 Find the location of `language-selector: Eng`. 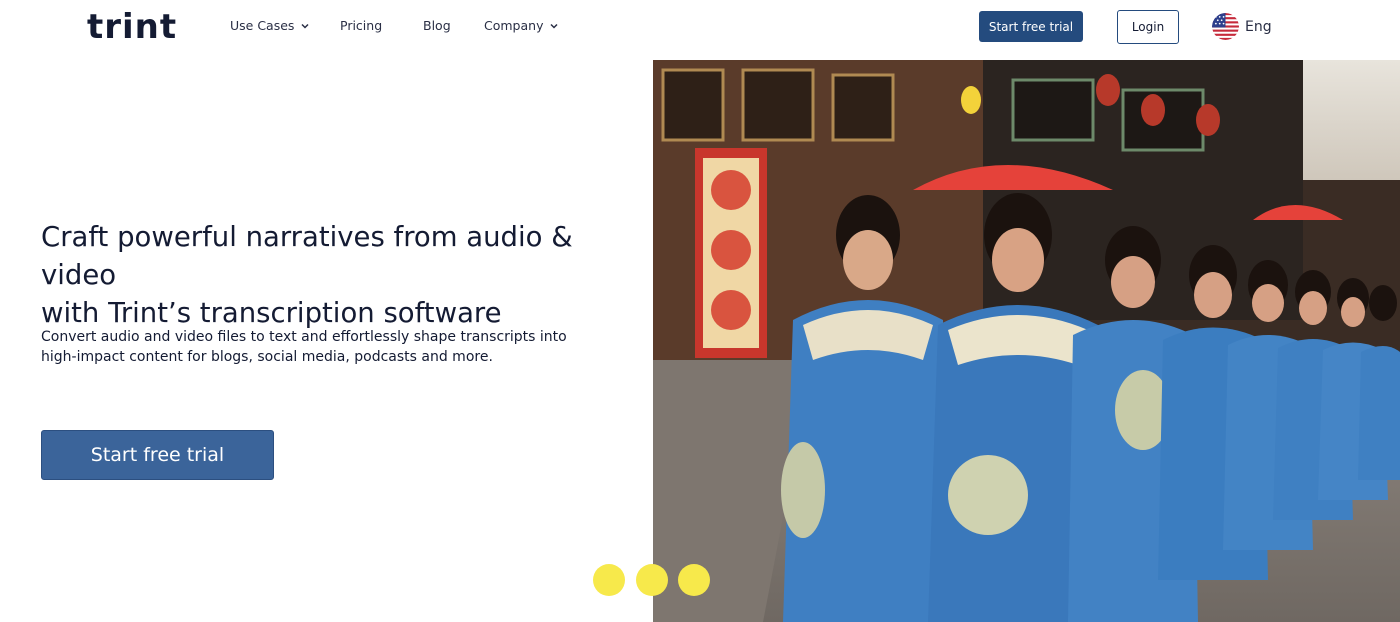

language-selector: Eng is located at coordinates (1242, 26).